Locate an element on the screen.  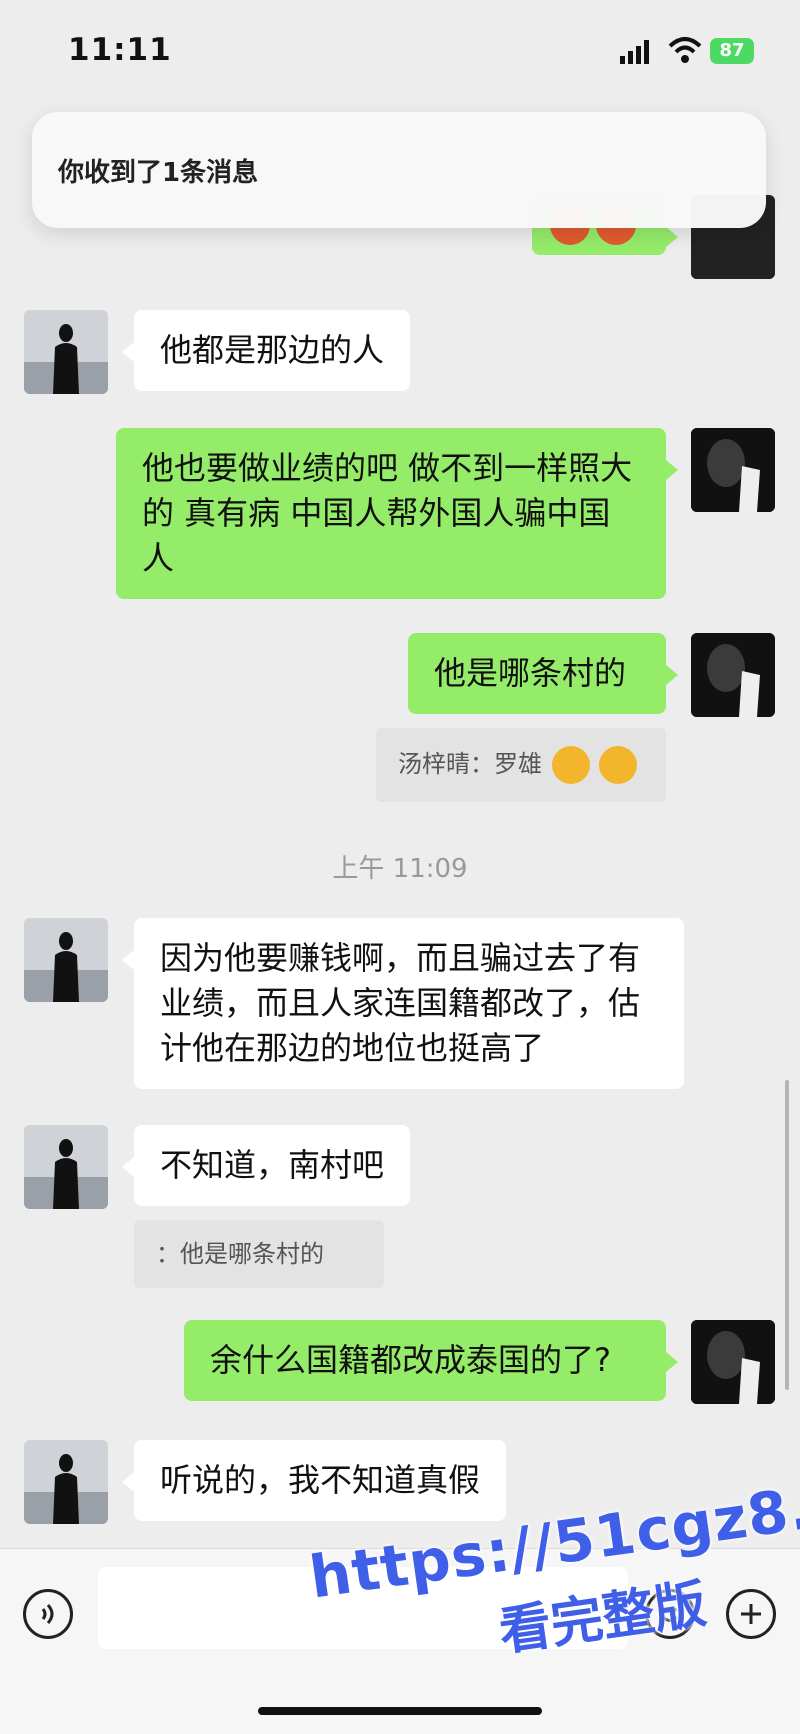
status-bar: 11:11 87 is located at coordinates (400, 50).